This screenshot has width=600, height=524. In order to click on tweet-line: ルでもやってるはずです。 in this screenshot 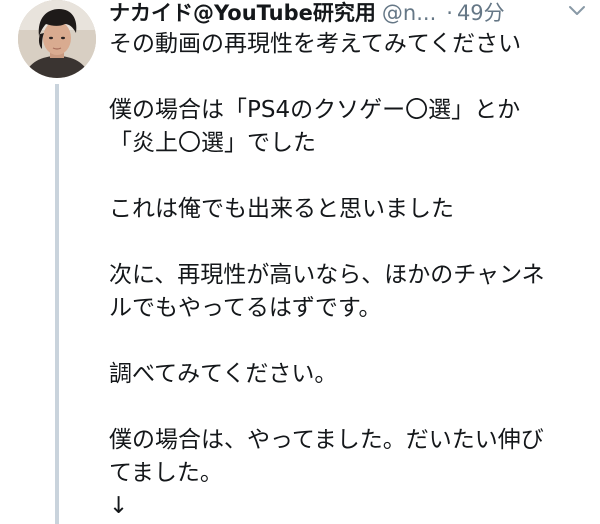, I will do `click(245, 308)`.